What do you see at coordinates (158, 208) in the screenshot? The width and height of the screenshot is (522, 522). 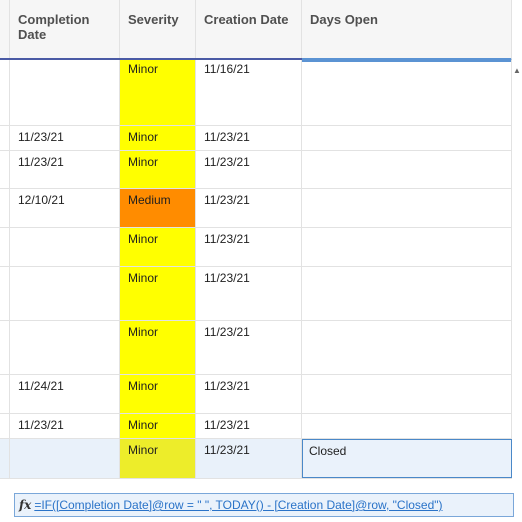 I see `severity-cell: Medium` at bounding box center [158, 208].